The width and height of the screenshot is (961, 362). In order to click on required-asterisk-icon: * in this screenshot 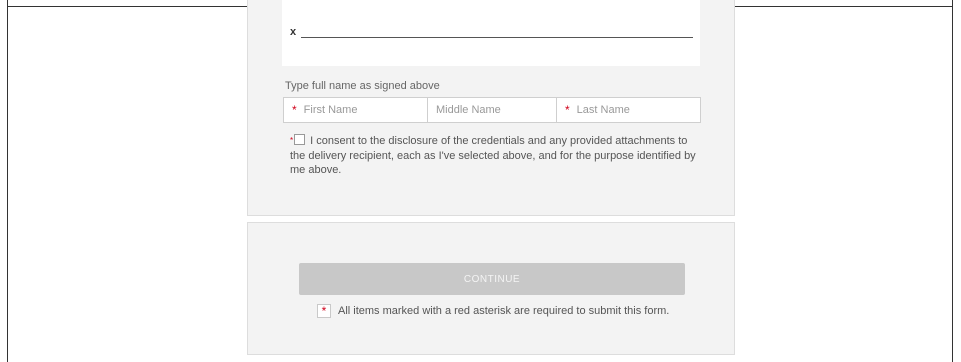, I will do `click(324, 311)`.